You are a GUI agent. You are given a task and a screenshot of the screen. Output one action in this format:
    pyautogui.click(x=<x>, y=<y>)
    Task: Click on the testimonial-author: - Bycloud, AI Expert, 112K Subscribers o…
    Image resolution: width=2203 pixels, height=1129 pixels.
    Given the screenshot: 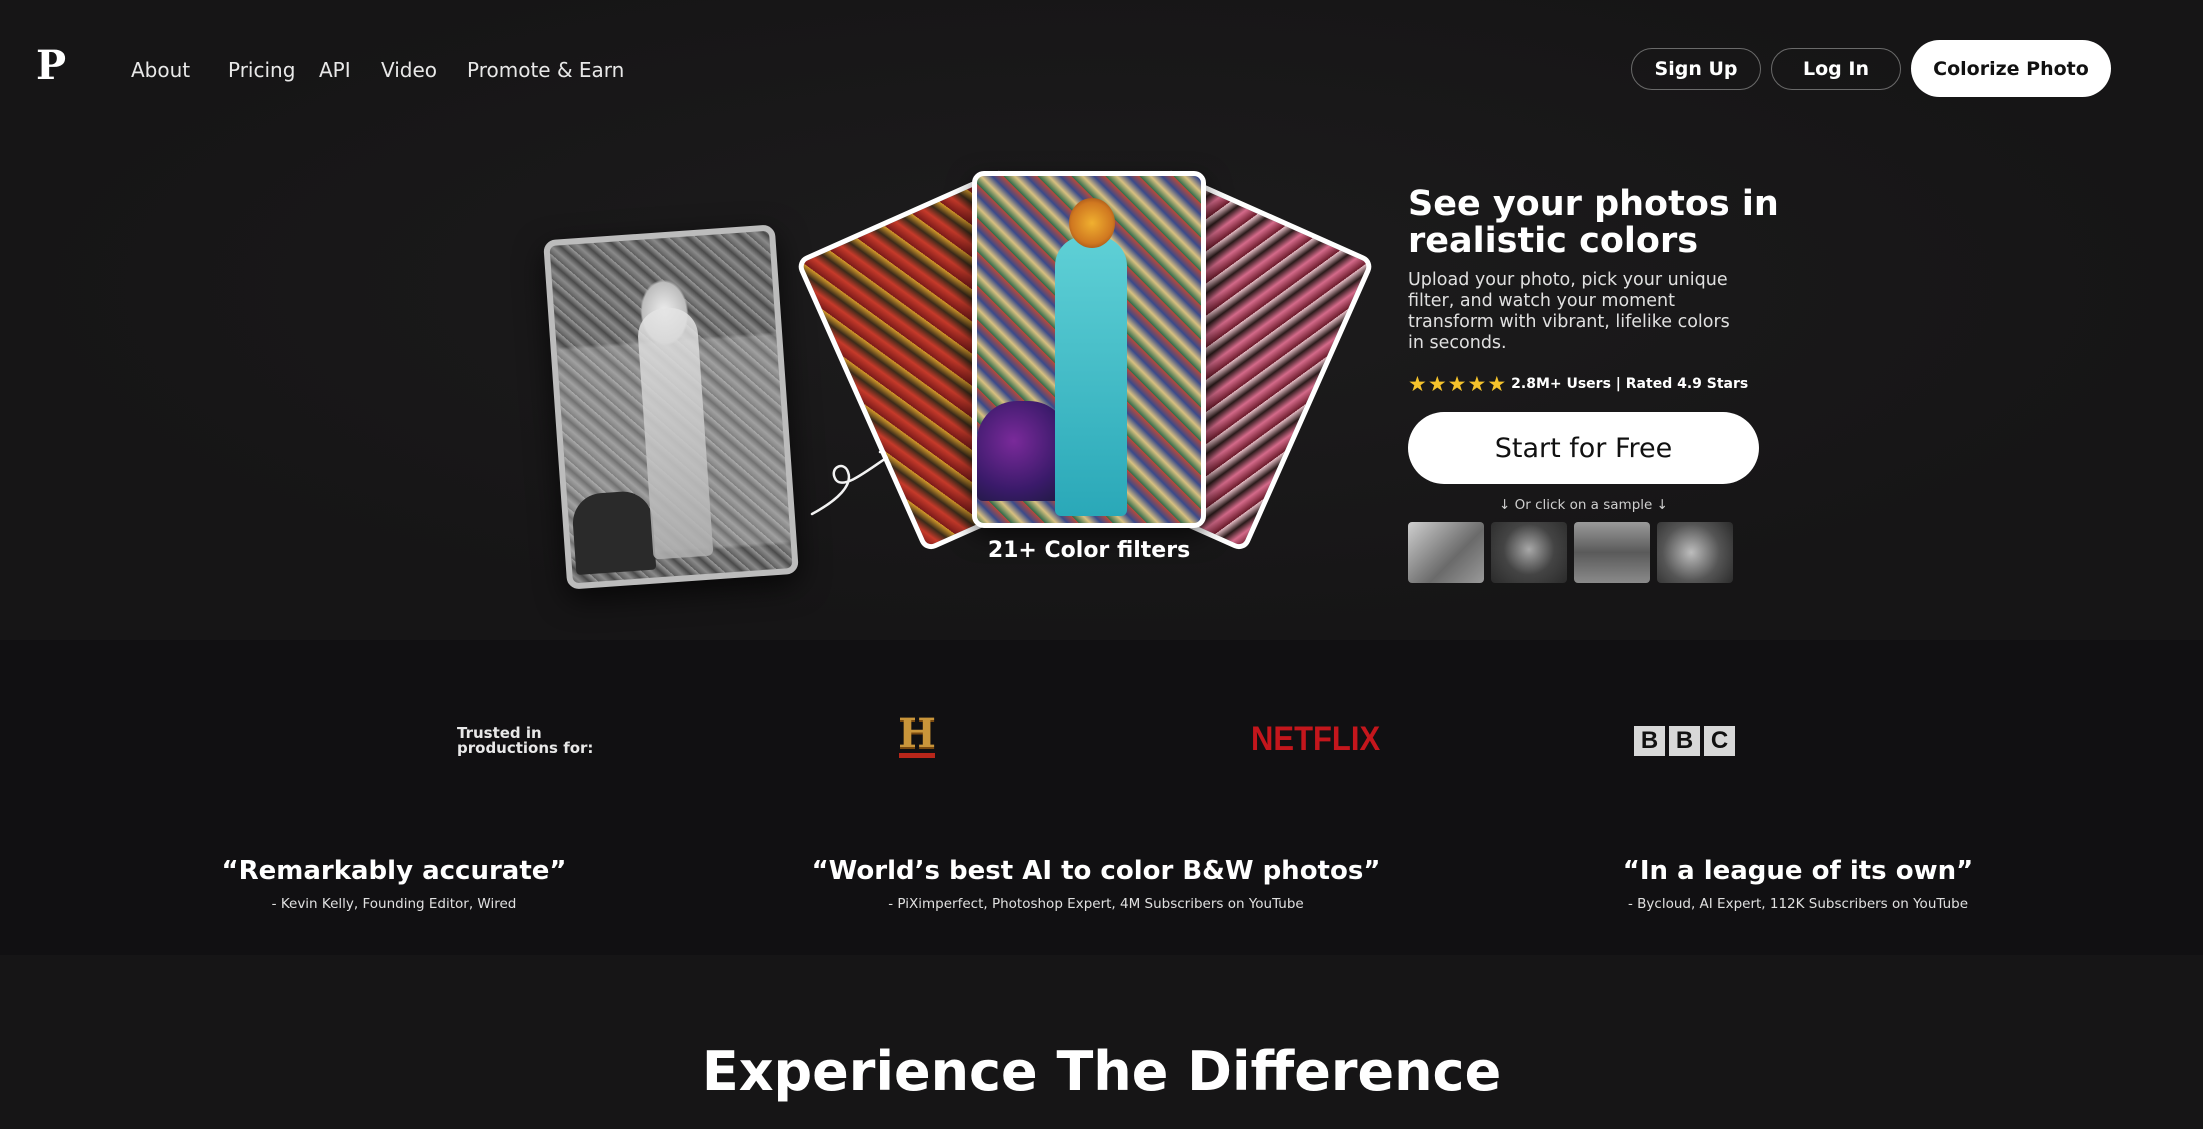 What is the action you would take?
    pyautogui.click(x=1798, y=904)
    